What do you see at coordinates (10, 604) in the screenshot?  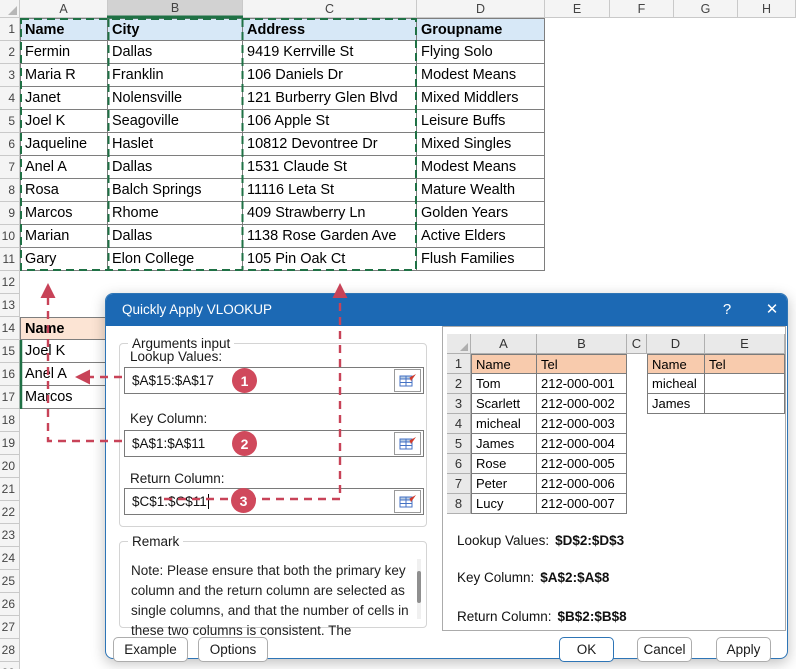 I see `row-header-26: 26` at bounding box center [10, 604].